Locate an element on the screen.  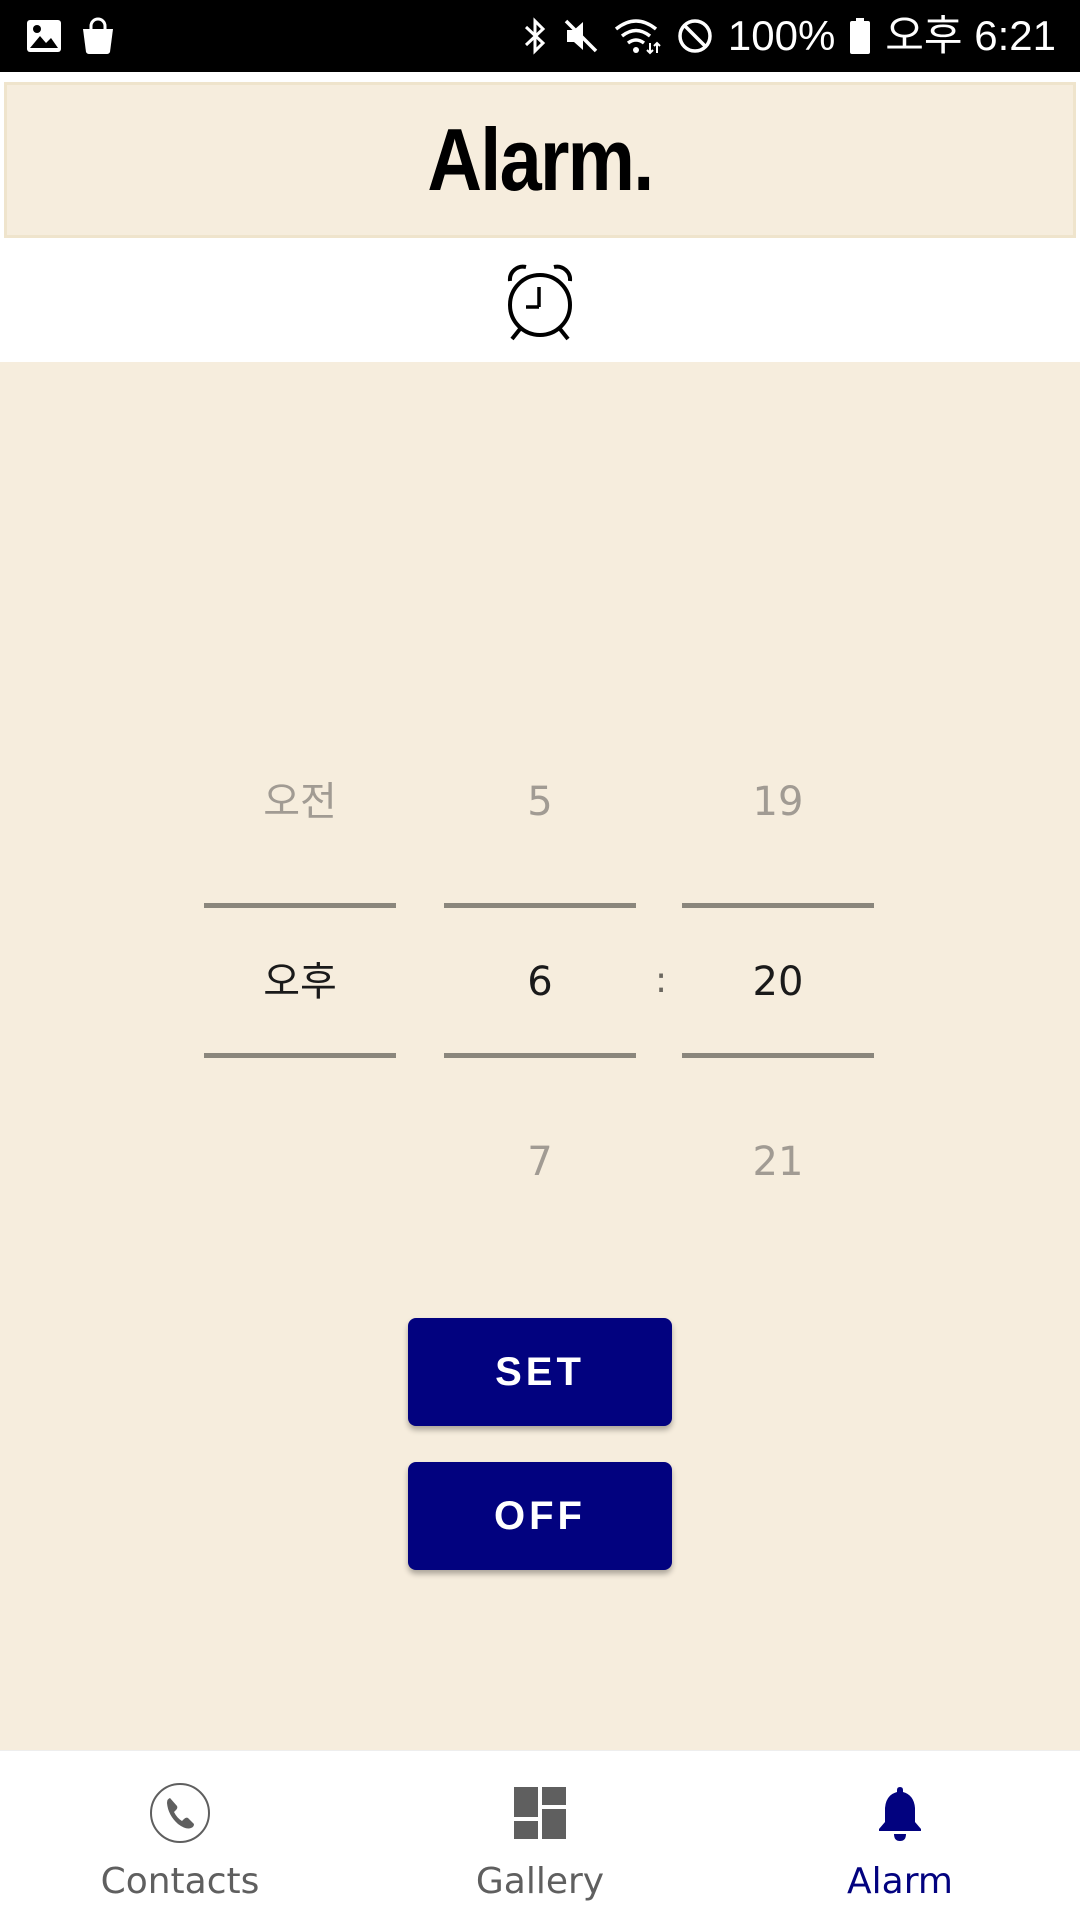
app-header: Alarm. is located at coordinates (540, 160).